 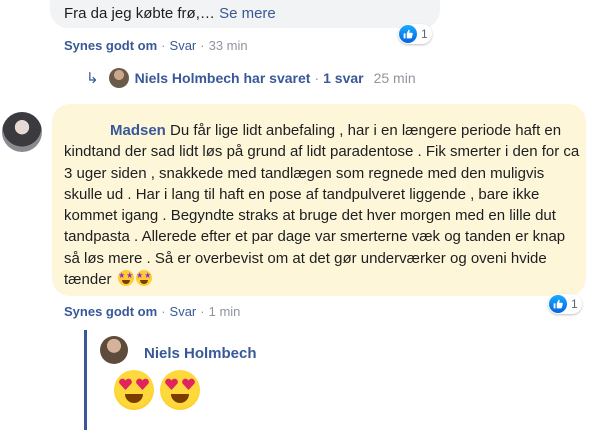 What do you see at coordinates (228, 45) in the screenshot?
I see `timestamp: 33 min` at bounding box center [228, 45].